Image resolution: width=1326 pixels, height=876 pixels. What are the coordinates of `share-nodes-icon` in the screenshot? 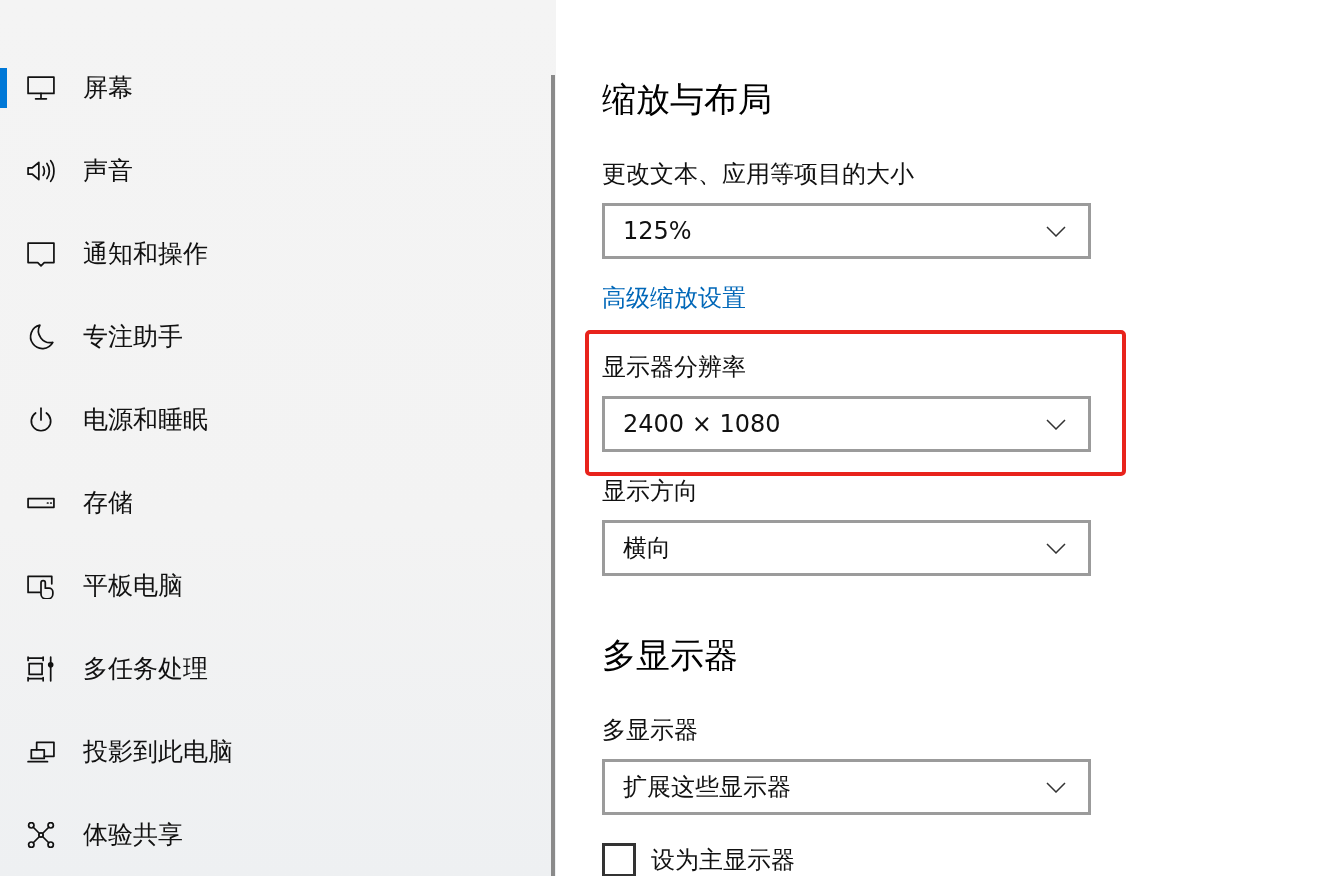 It's located at (41, 834).